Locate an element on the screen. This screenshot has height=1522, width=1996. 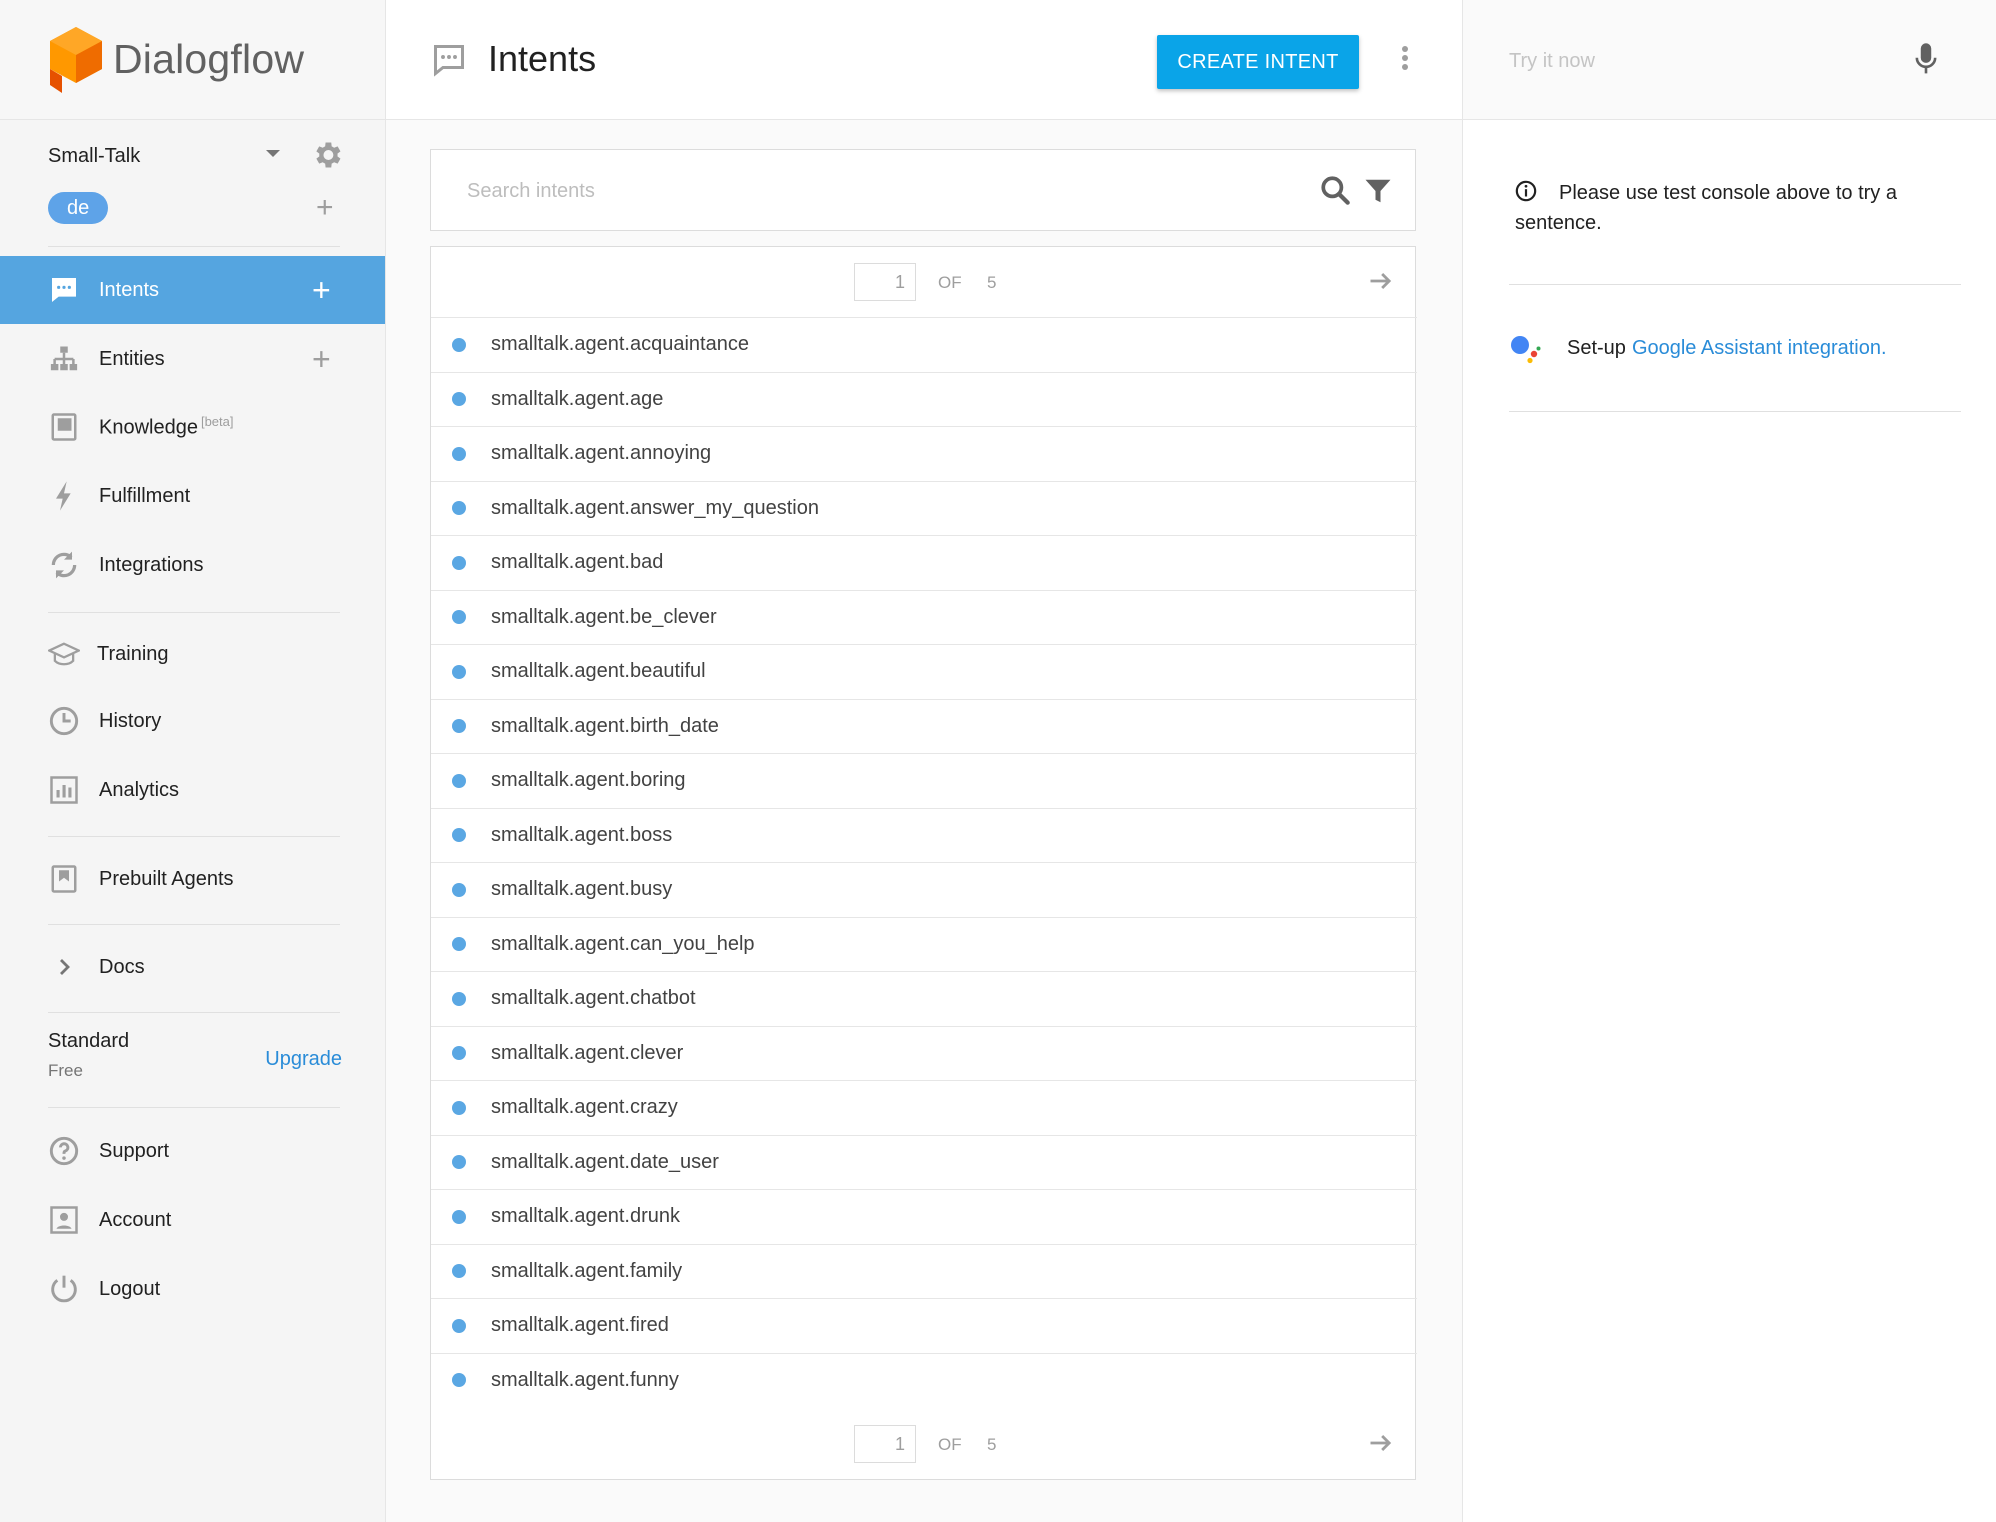
page-title: Intents is located at coordinates (542, 58).